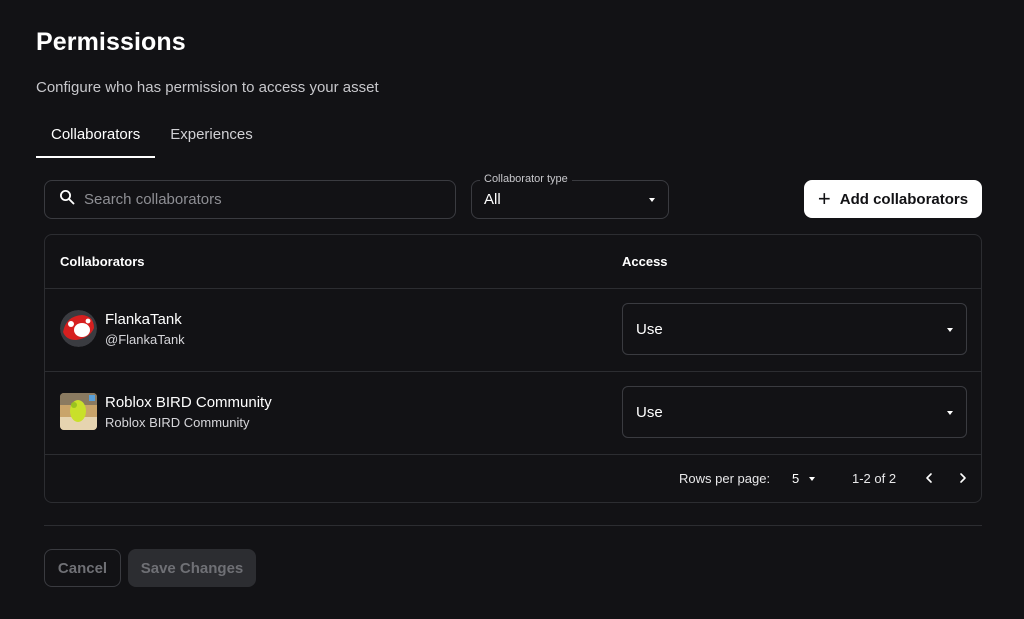  What do you see at coordinates (102, 261) in the screenshot?
I see `column-header-collaborators: Collaborators` at bounding box center [102, 261].